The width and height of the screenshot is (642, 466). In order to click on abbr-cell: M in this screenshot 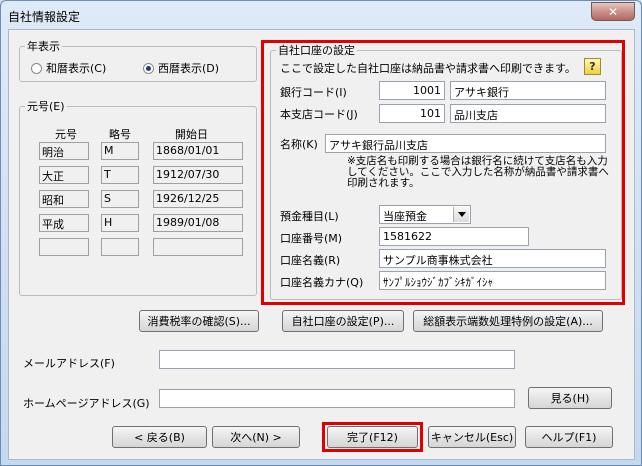, I will do `click(120, 151)`.